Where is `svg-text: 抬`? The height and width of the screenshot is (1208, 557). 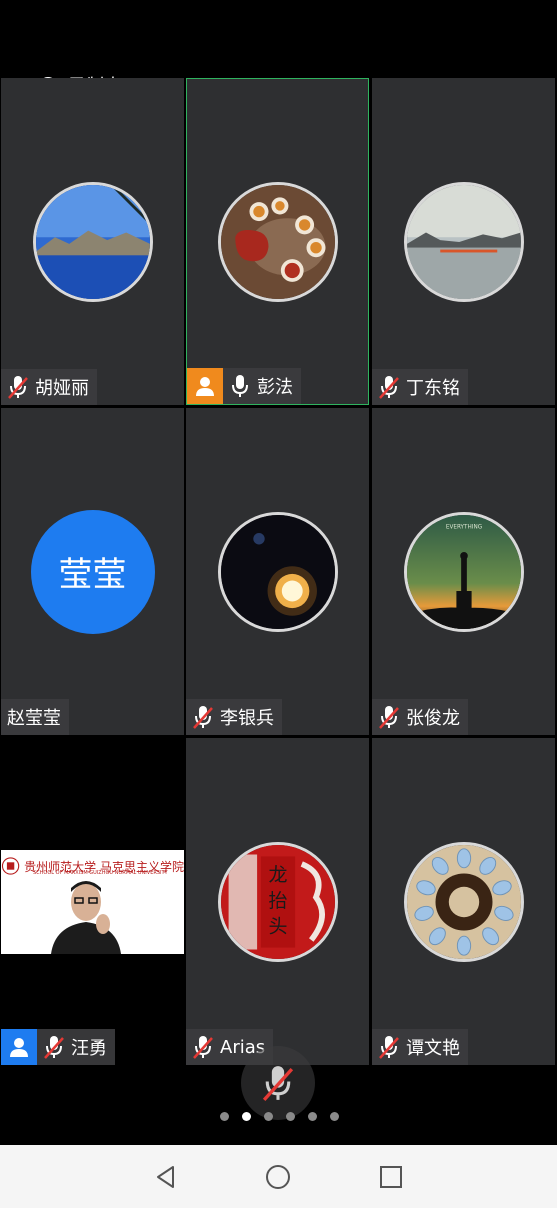
svg-text: 抬 is located at coordinates (277, 900).